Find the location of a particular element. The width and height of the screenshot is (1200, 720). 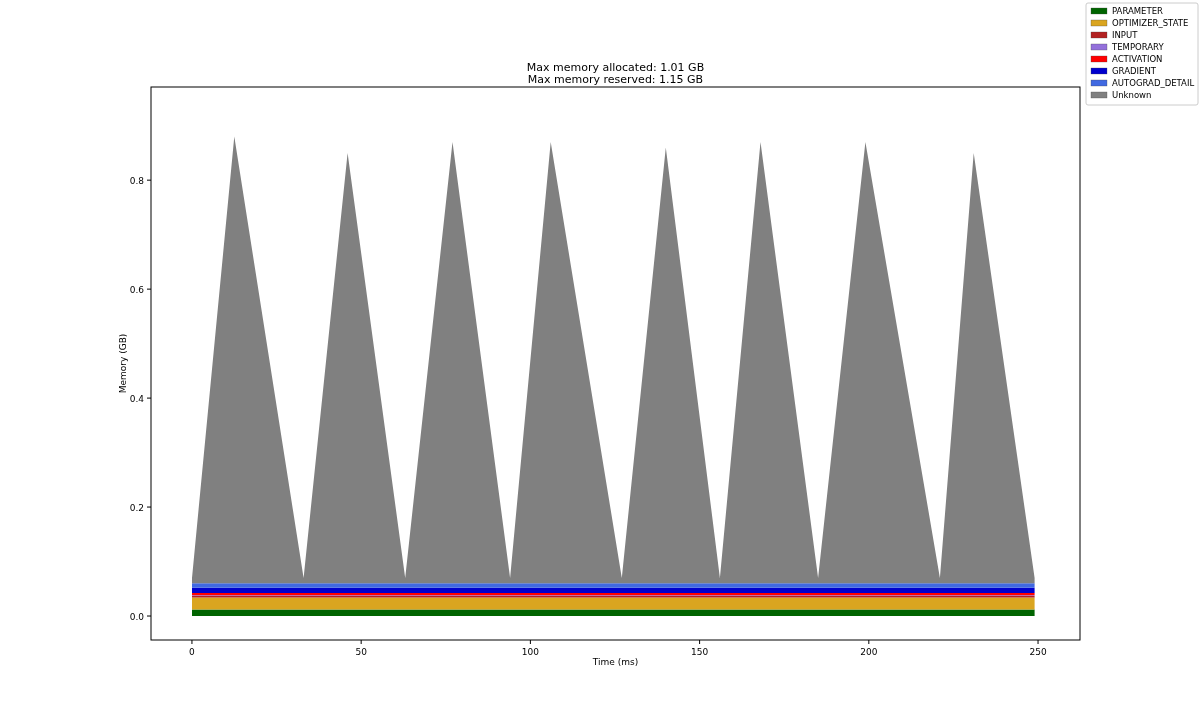

tick-label: 200 is located at coordinates (869, 652).